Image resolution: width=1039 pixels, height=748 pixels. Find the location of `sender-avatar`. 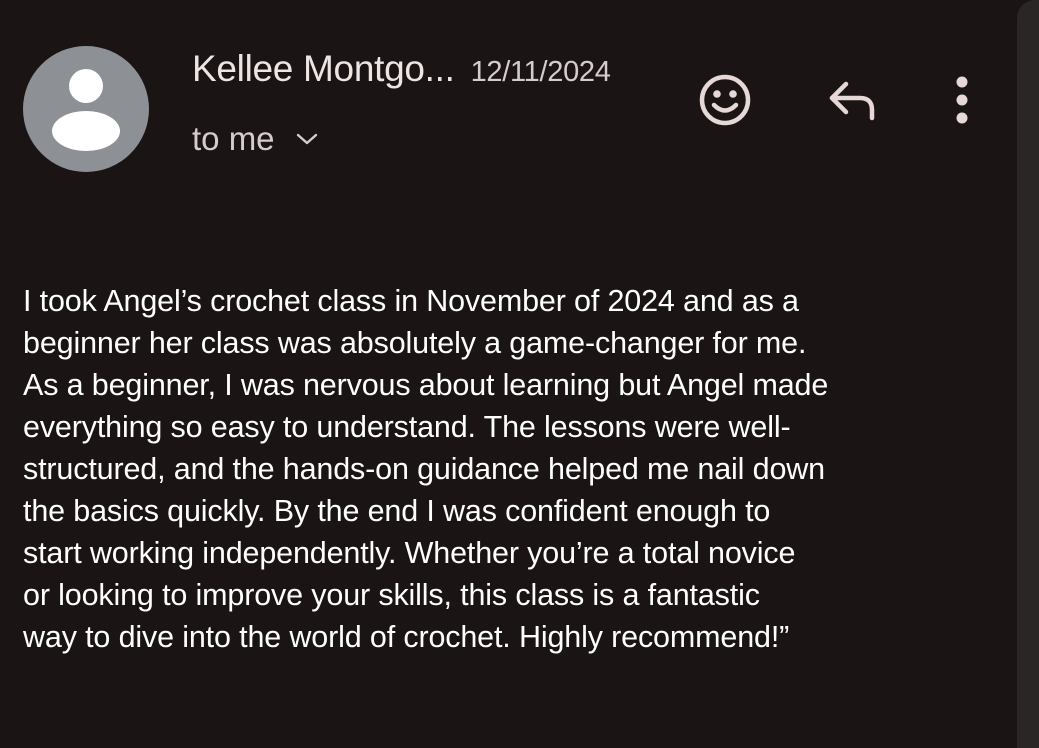

sender-avatar is located at coordinates (86, 109).